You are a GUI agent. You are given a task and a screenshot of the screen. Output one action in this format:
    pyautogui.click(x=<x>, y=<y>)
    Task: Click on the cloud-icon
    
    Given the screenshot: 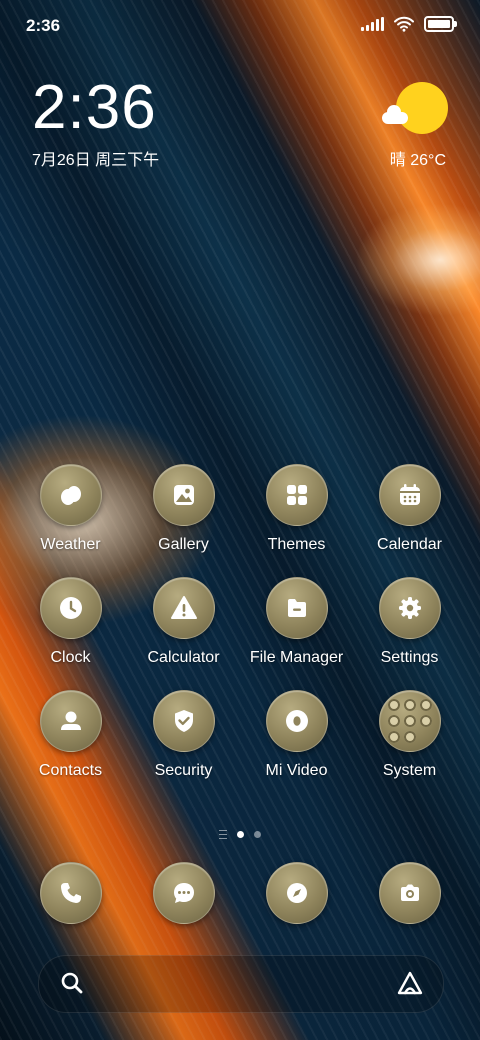 What is the action you would take?
    pyautogui.click(x=395, y=114)
    